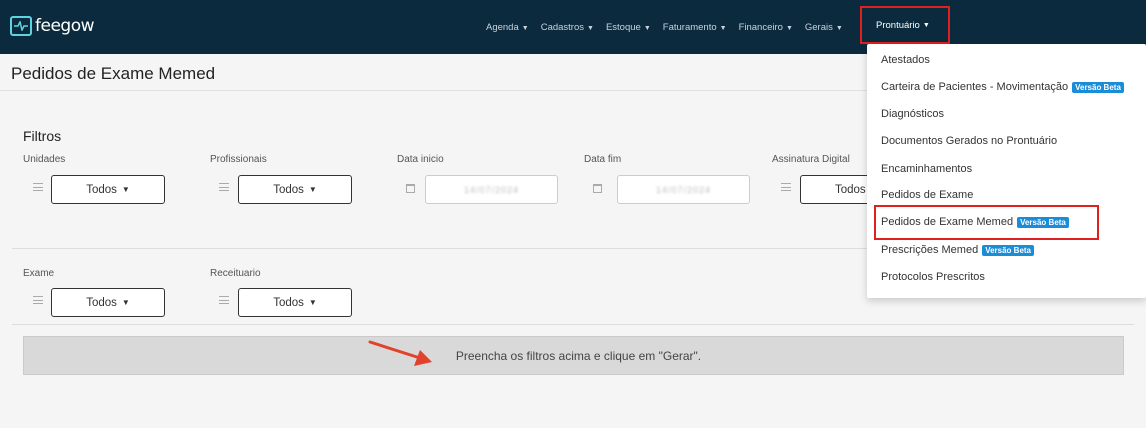  I want to click on highlight-box, so click(986, 222).